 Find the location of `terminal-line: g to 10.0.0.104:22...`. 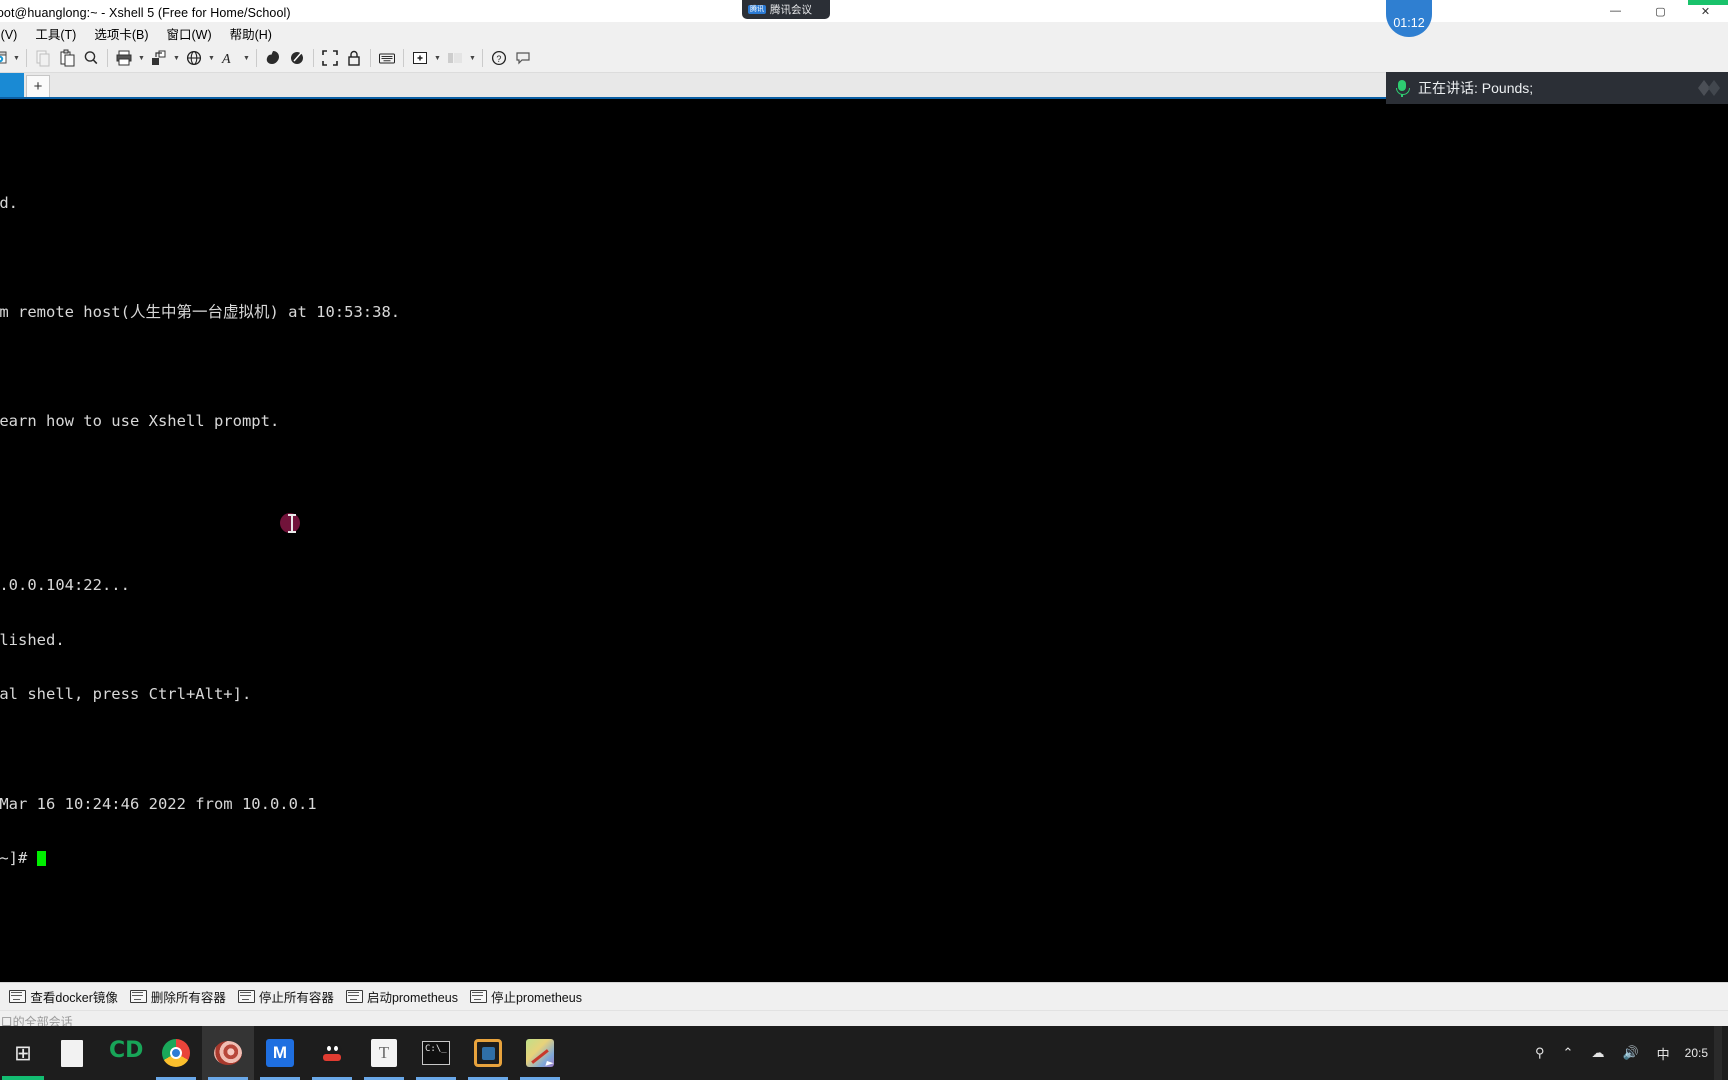

terminal-line: g to 10.0.0.104:22... is located at coordinates (65, 585).